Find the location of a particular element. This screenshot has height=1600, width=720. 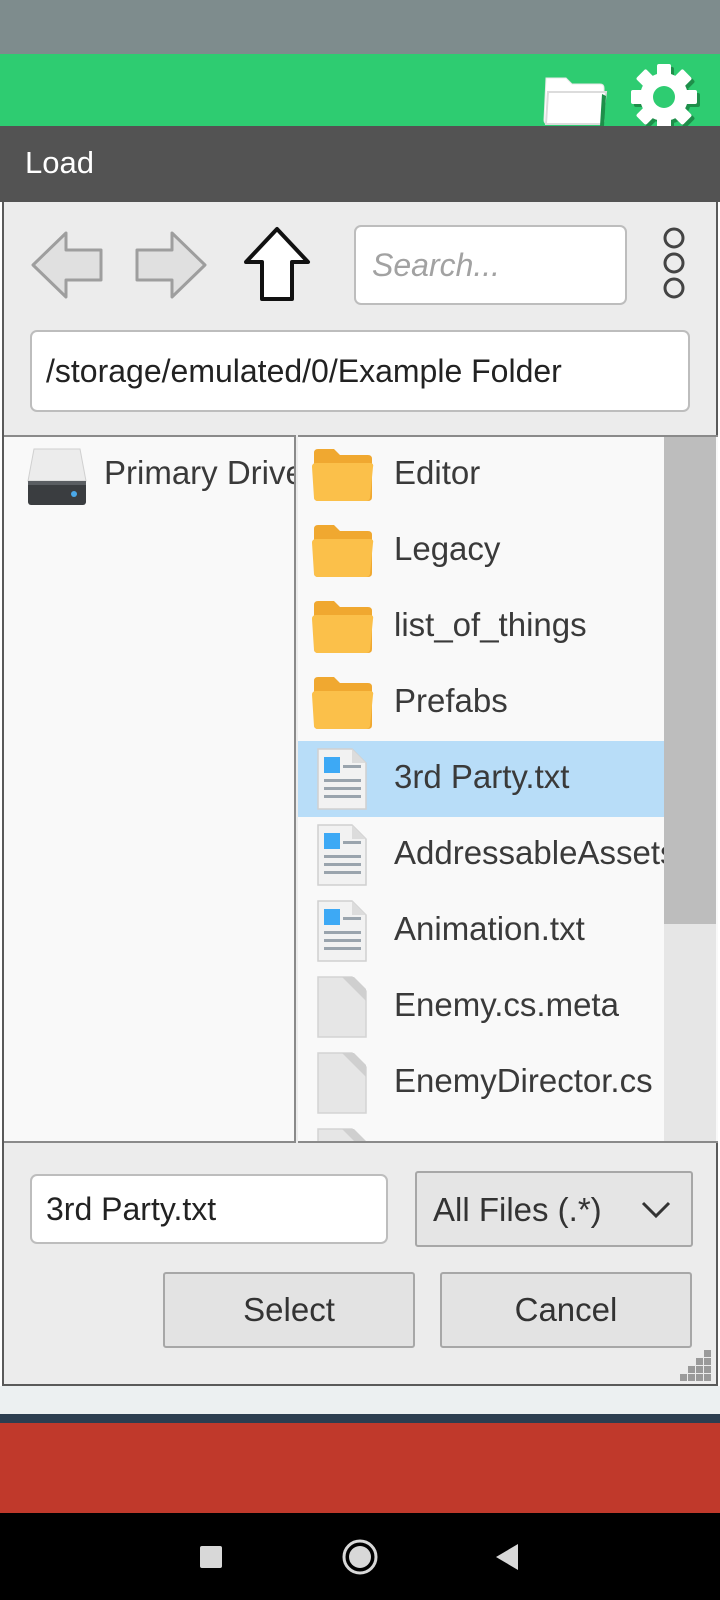

file-list-item is located at coordinates (481, 1131).